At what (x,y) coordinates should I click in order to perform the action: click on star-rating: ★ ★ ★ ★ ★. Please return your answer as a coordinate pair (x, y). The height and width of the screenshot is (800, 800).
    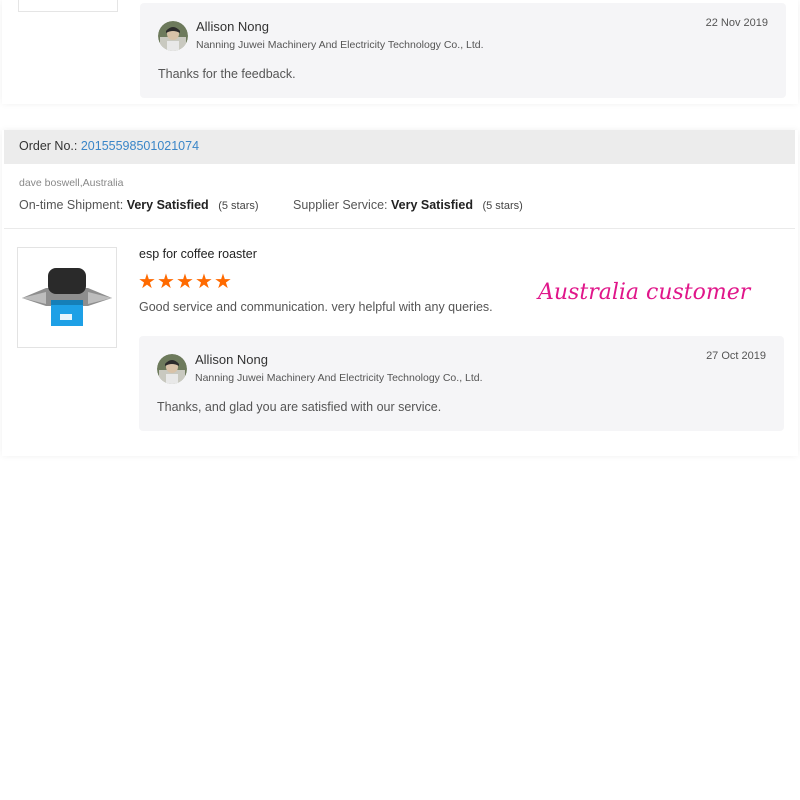
    Looking at the image, I should click on (185, 282).